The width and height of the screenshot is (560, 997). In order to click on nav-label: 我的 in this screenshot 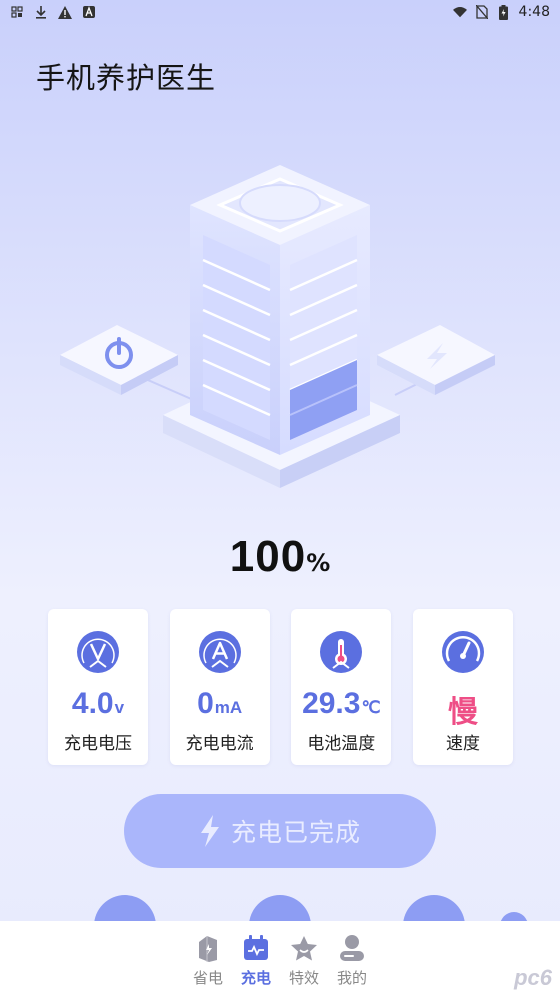, I will do `click(351, 978)`.